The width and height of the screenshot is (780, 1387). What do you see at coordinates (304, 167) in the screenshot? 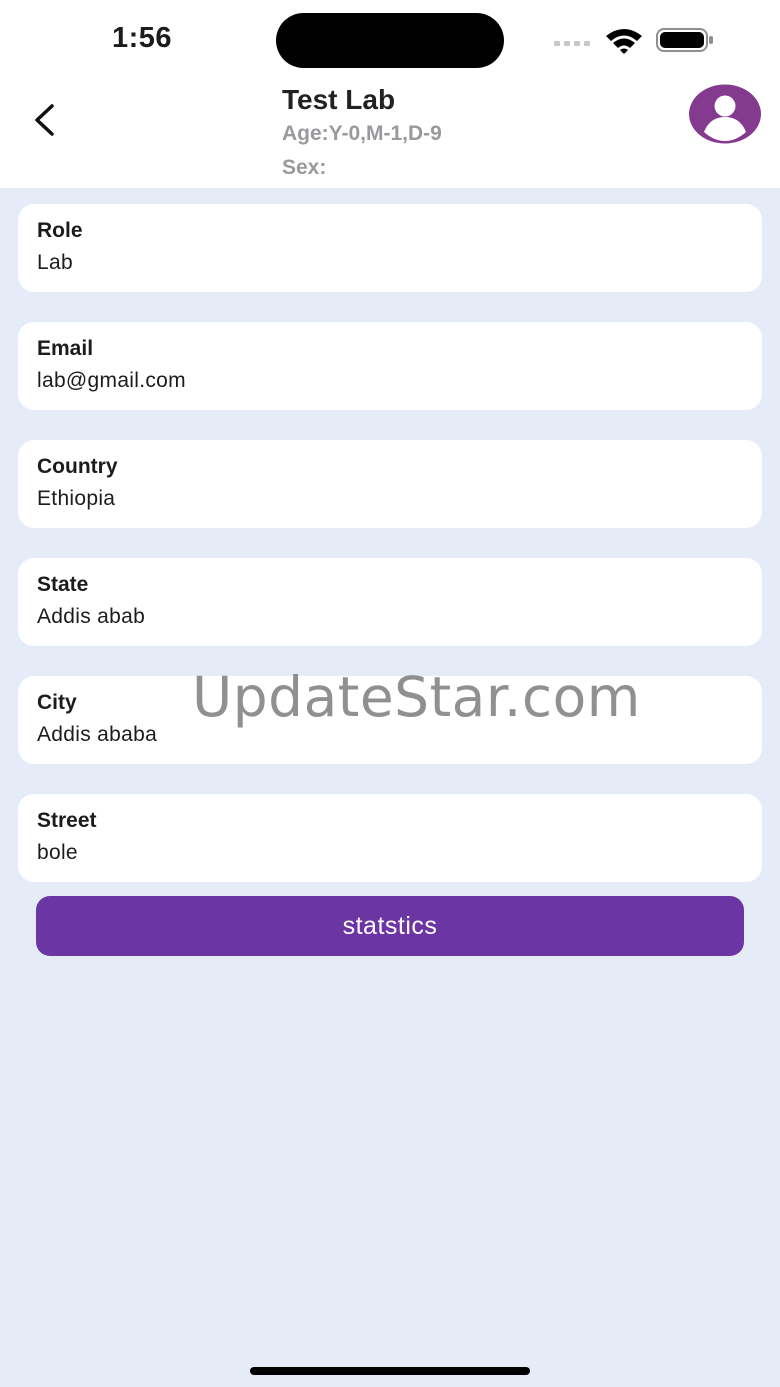
I see `profile-sex: Sex:` at bounding box center [304, 167].